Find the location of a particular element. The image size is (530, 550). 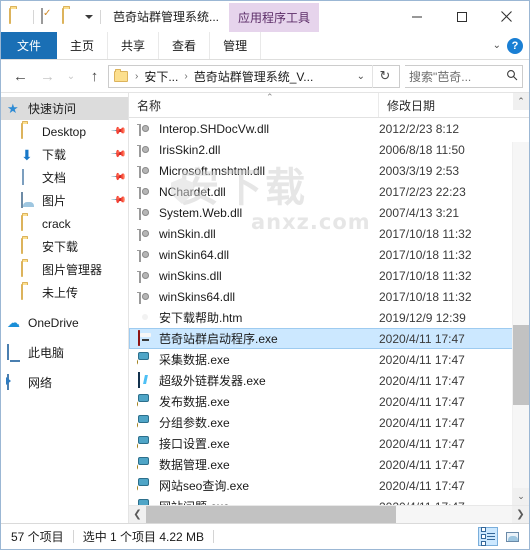

horizontal-scrollbar: ❮ ❯ is located at coordinates (329, 514).